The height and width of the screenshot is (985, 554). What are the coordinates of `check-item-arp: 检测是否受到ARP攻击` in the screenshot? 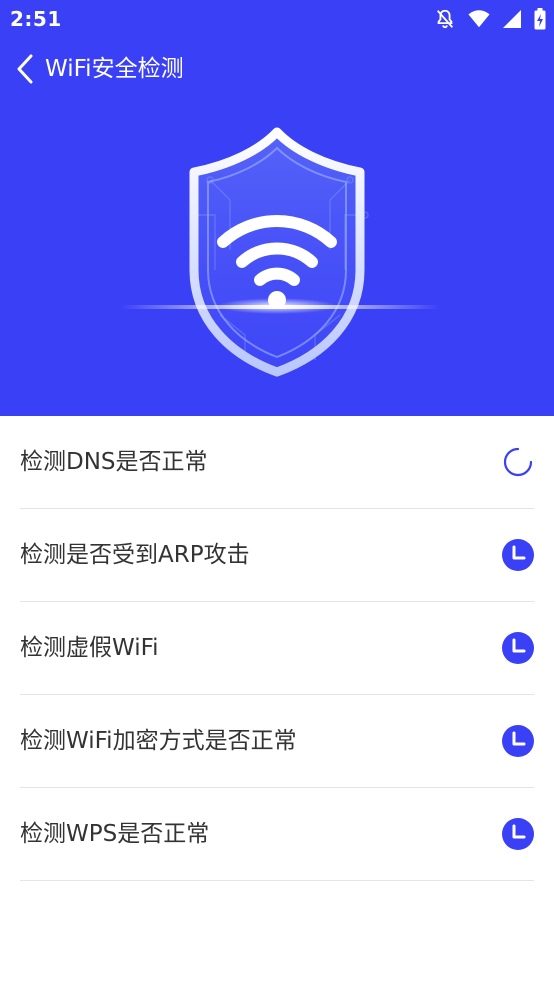 It's located at (277, 555).